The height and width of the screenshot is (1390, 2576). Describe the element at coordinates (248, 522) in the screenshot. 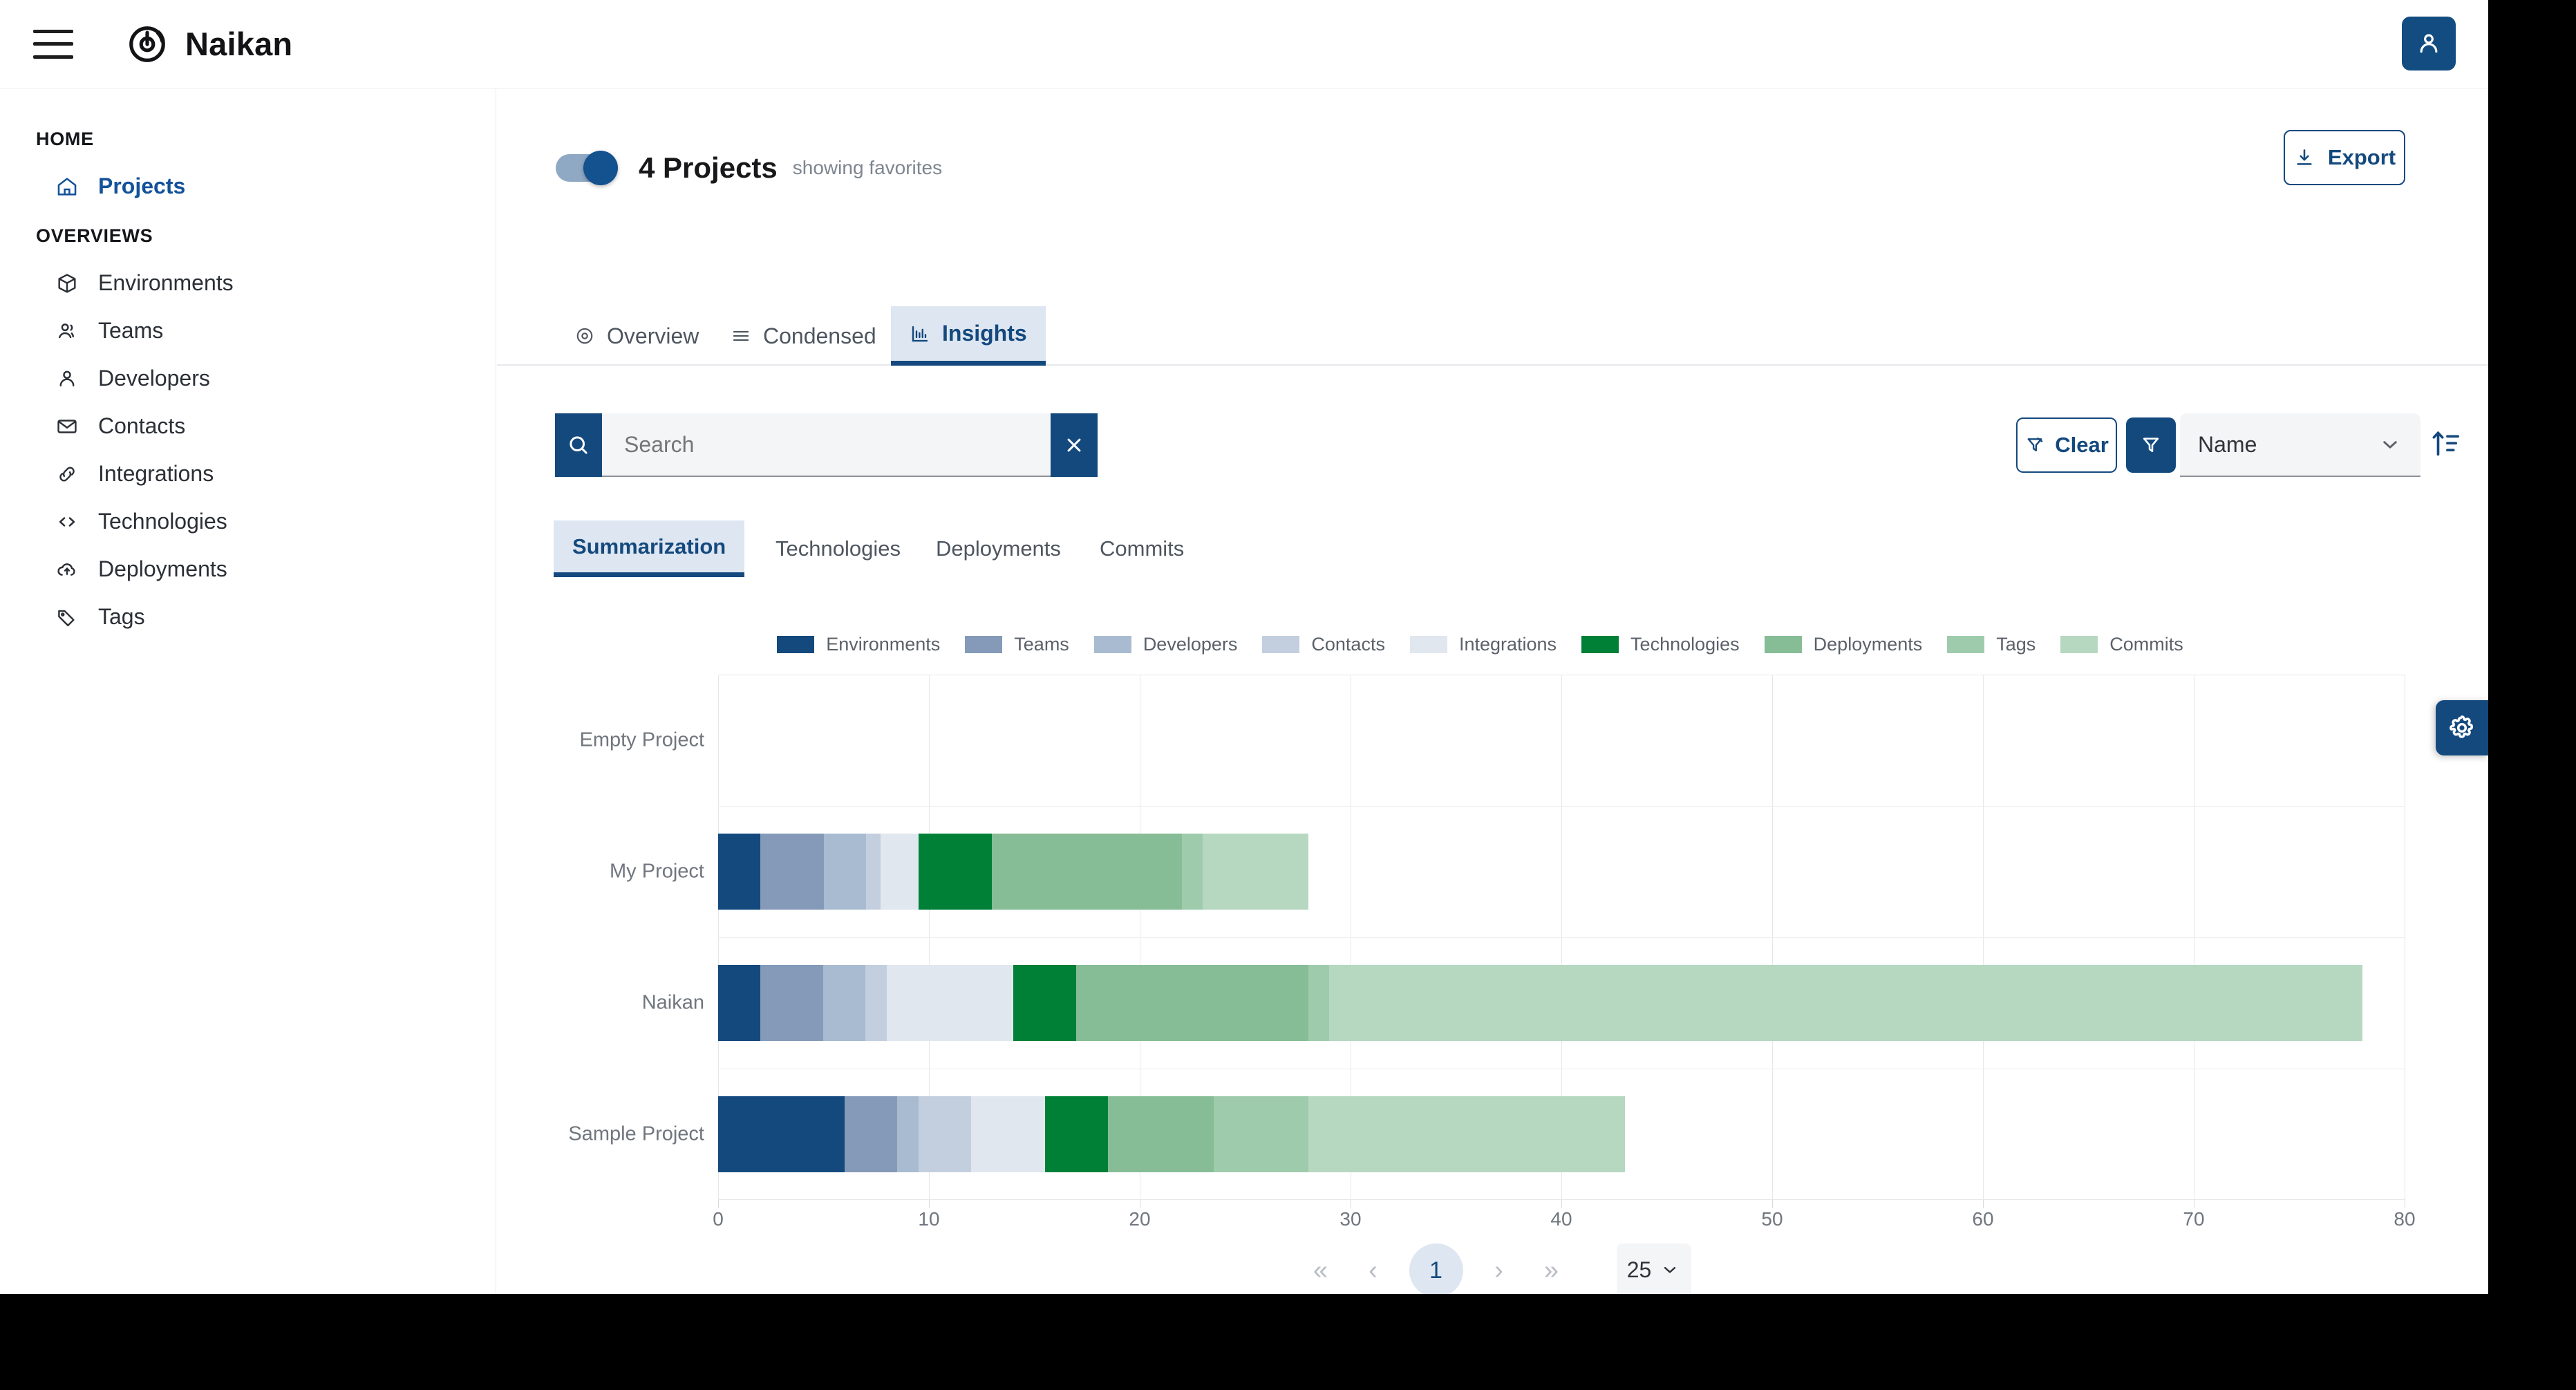

I see `sidebar-item-technologies: Technologies` at that location.